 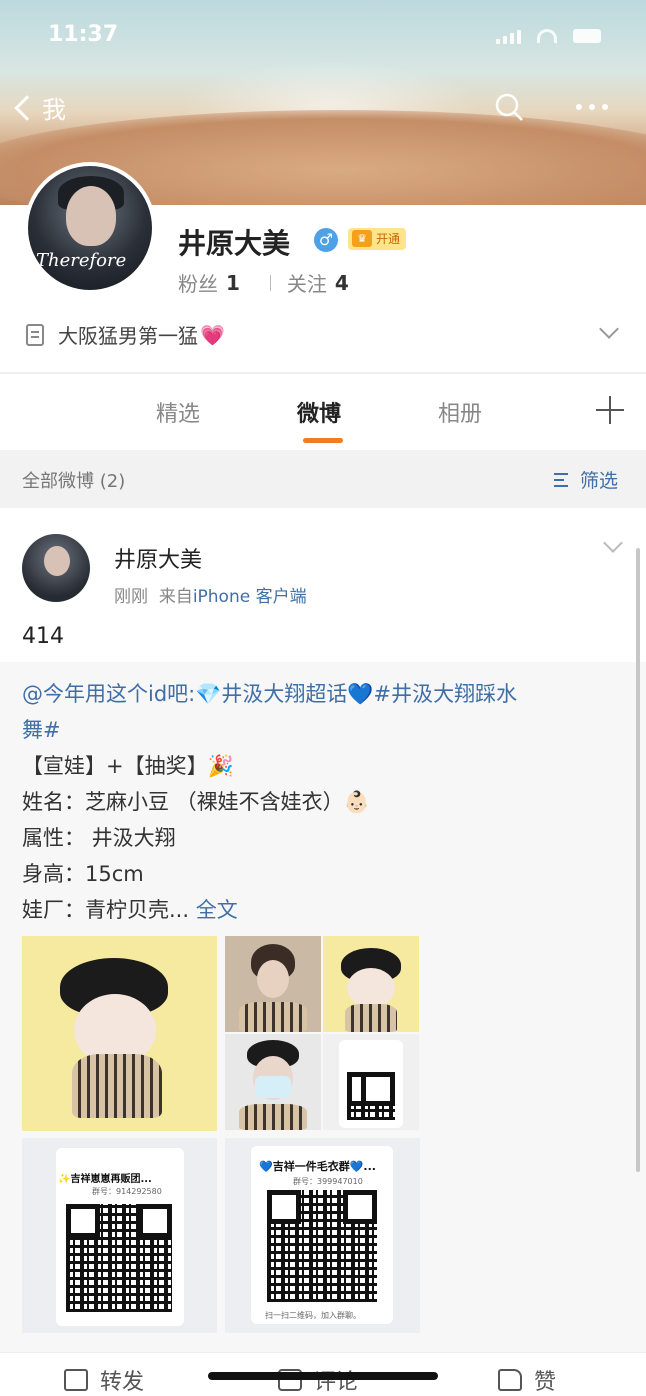 I want to click on signal-icon, so click(x=508, y=36).